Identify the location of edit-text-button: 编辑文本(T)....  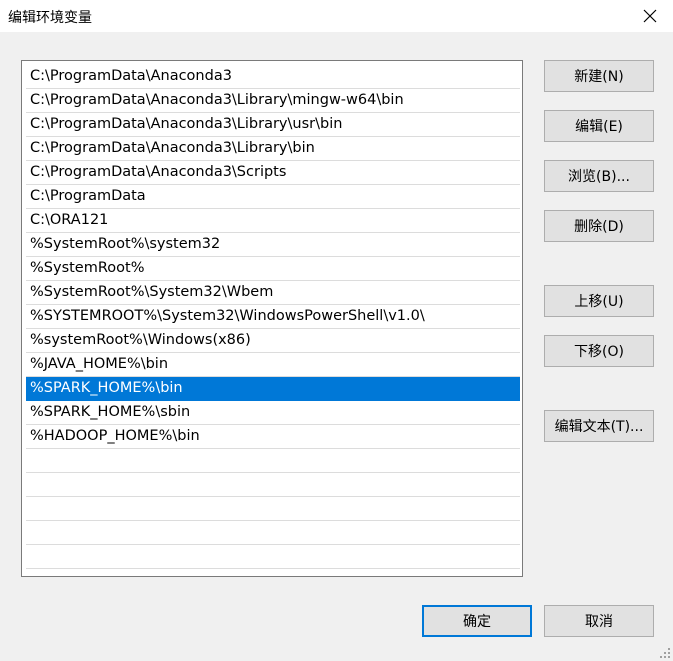
(599, 426).